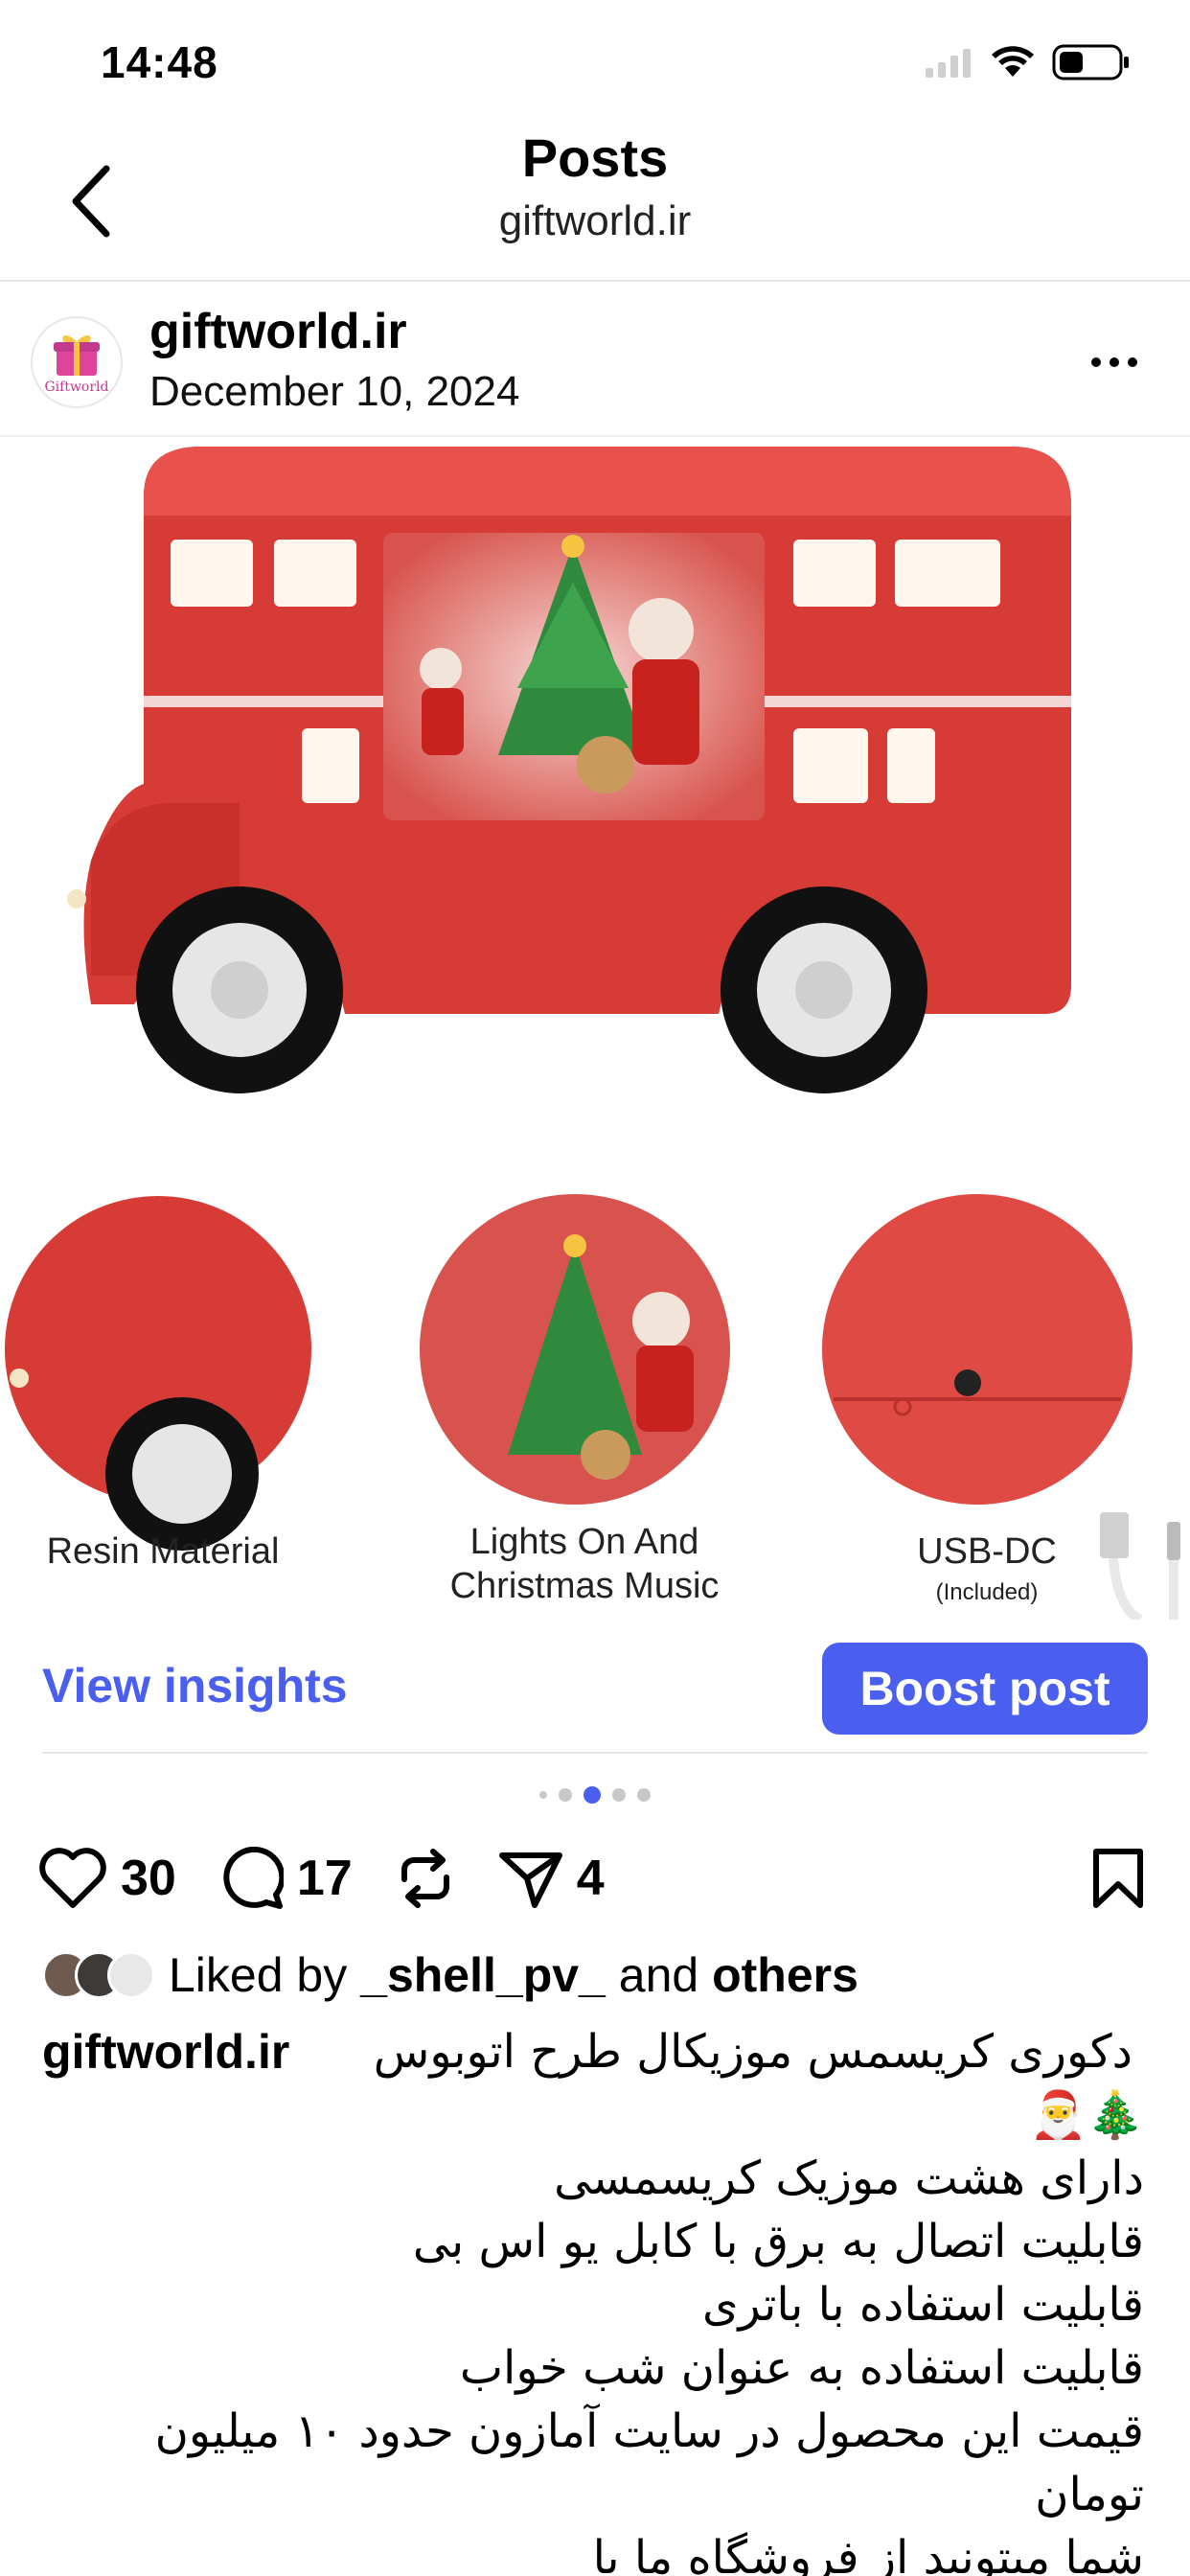 Image resolution: width=1190 pixels, height=2576 pixels. I want to click on feature-resin-circle, so click(158, 1373).